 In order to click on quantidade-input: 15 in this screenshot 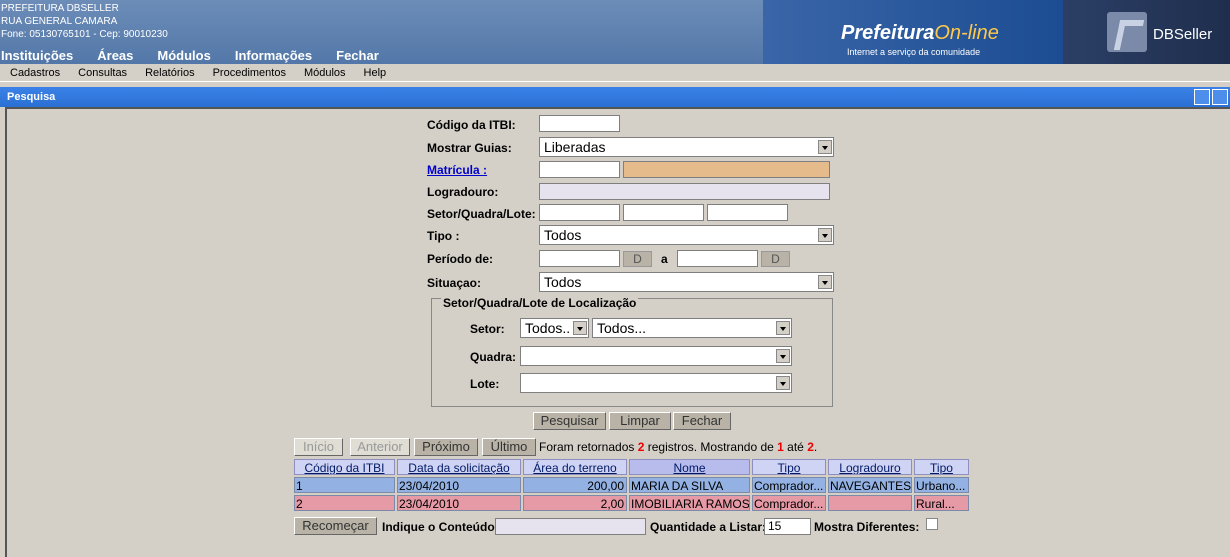, I will do `click(787, 526)`.